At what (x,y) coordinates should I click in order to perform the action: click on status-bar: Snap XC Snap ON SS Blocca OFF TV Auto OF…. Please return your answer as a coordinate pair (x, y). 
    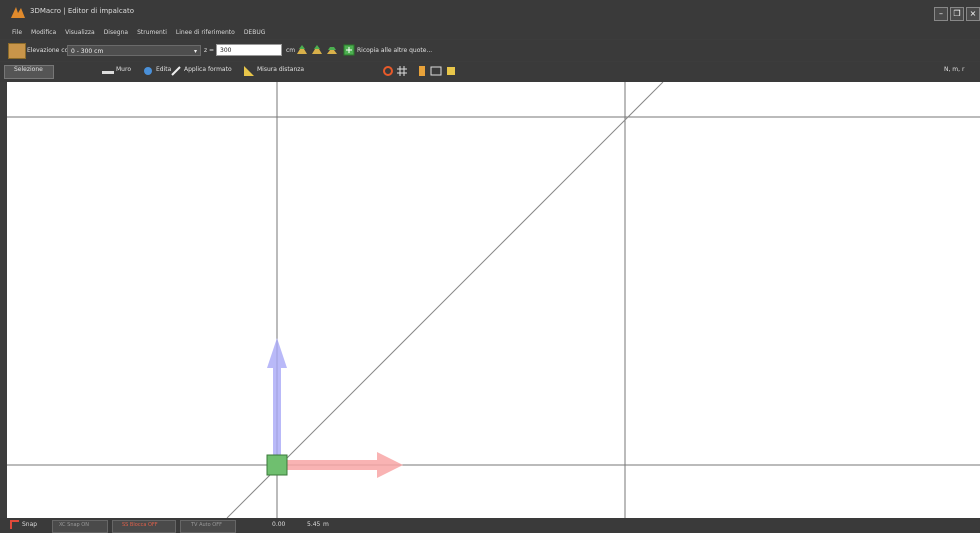
    Looking at the image, I should click on (490, 525).